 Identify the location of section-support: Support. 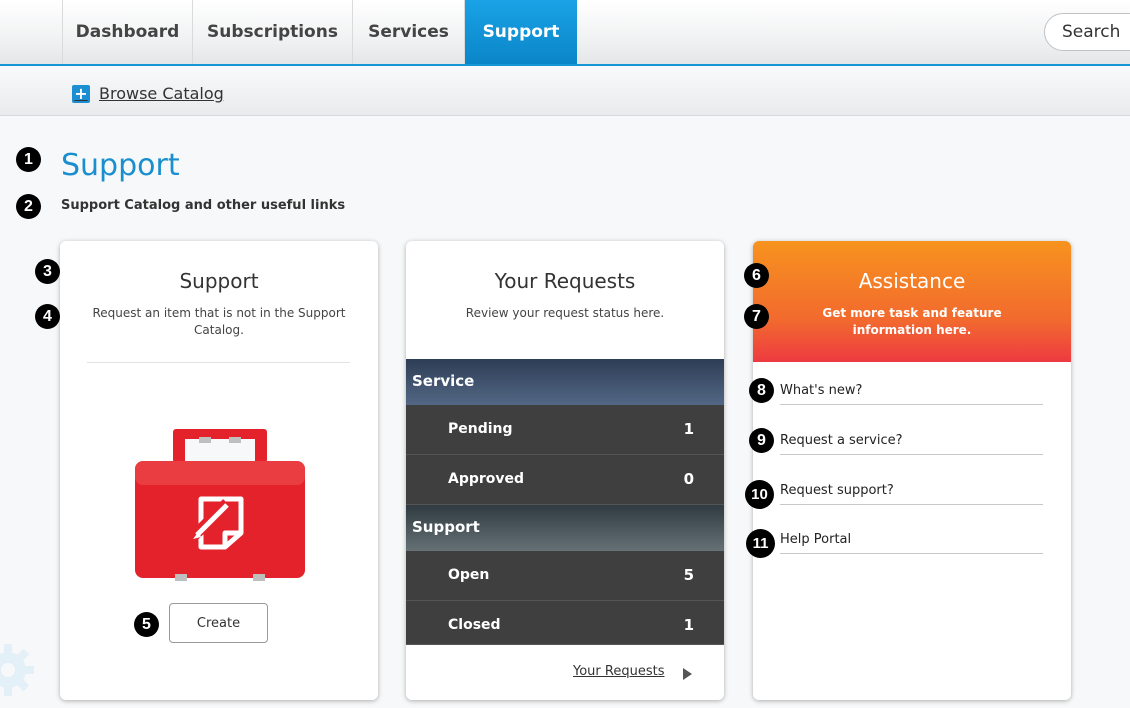
(565, 528).